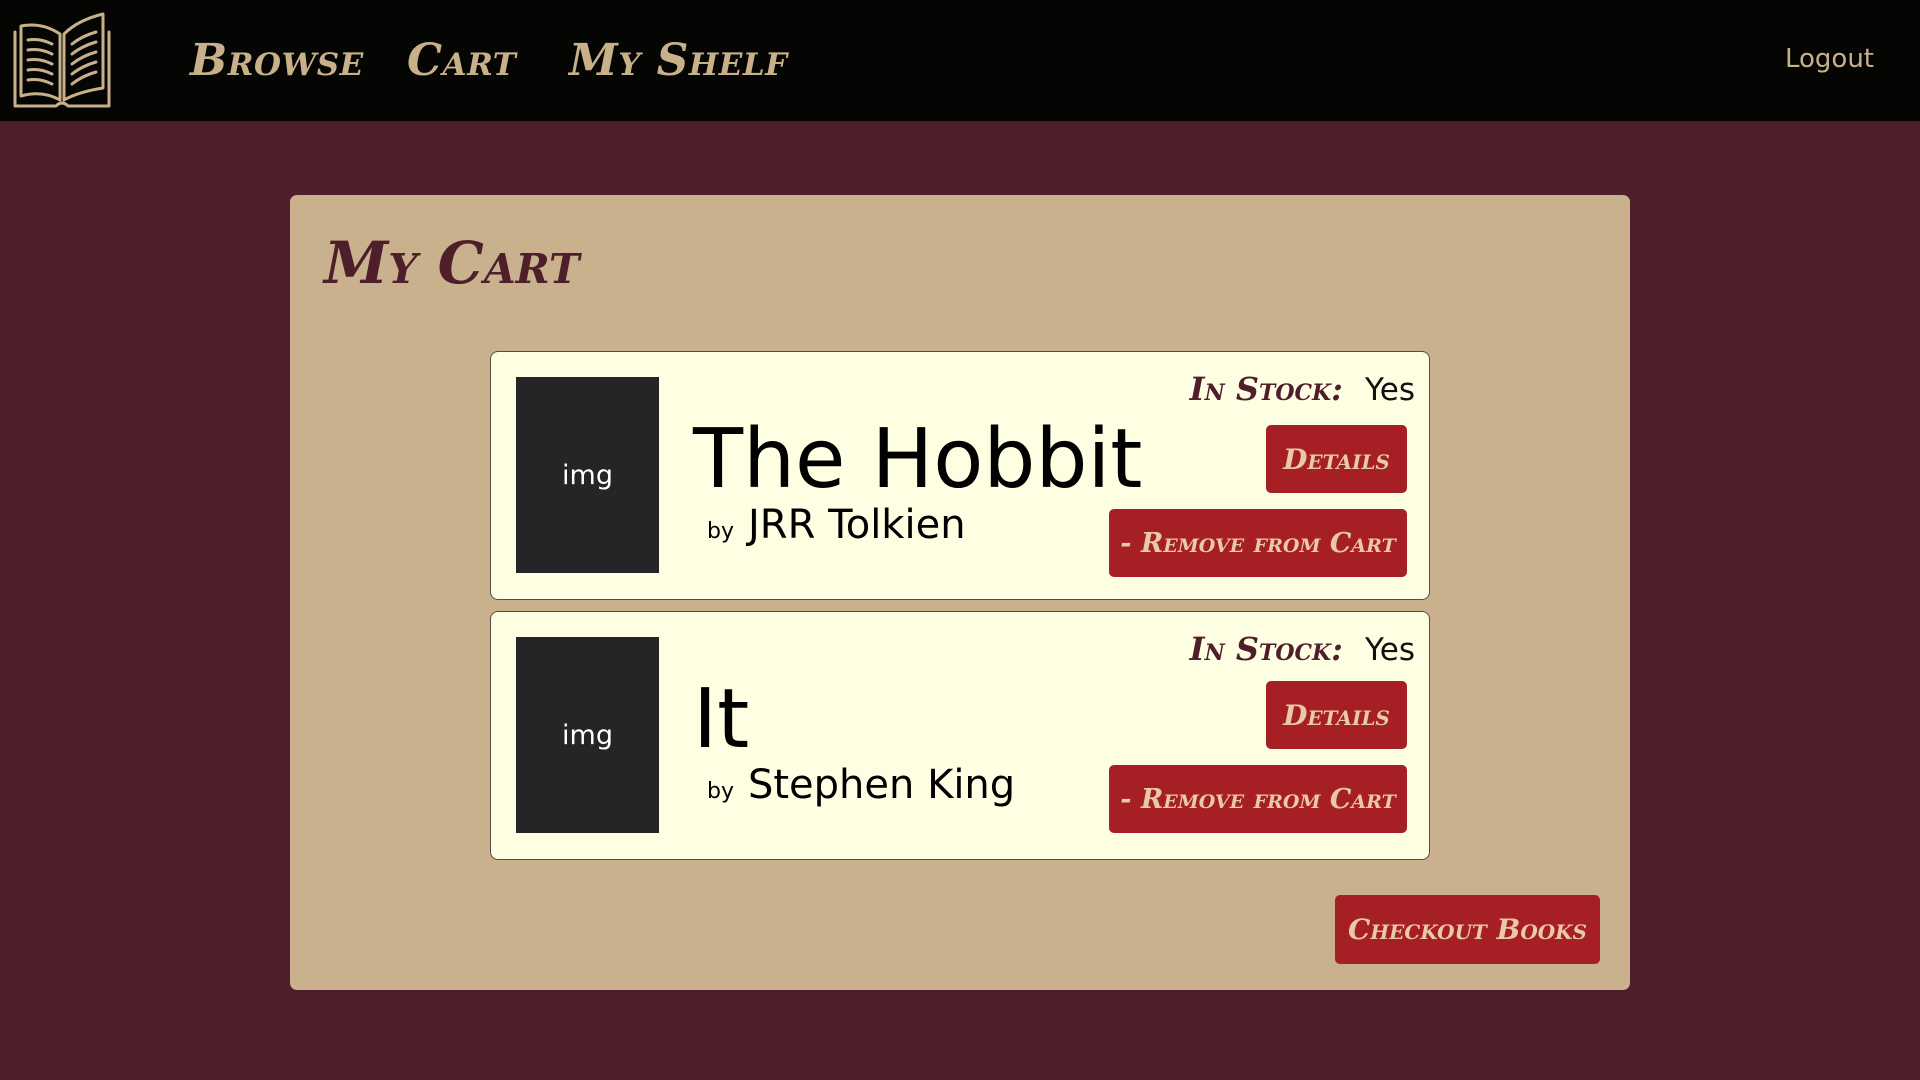  Describe the element at coordinates (721, 719) in the screenshot. I see `book-title: It` at that location.